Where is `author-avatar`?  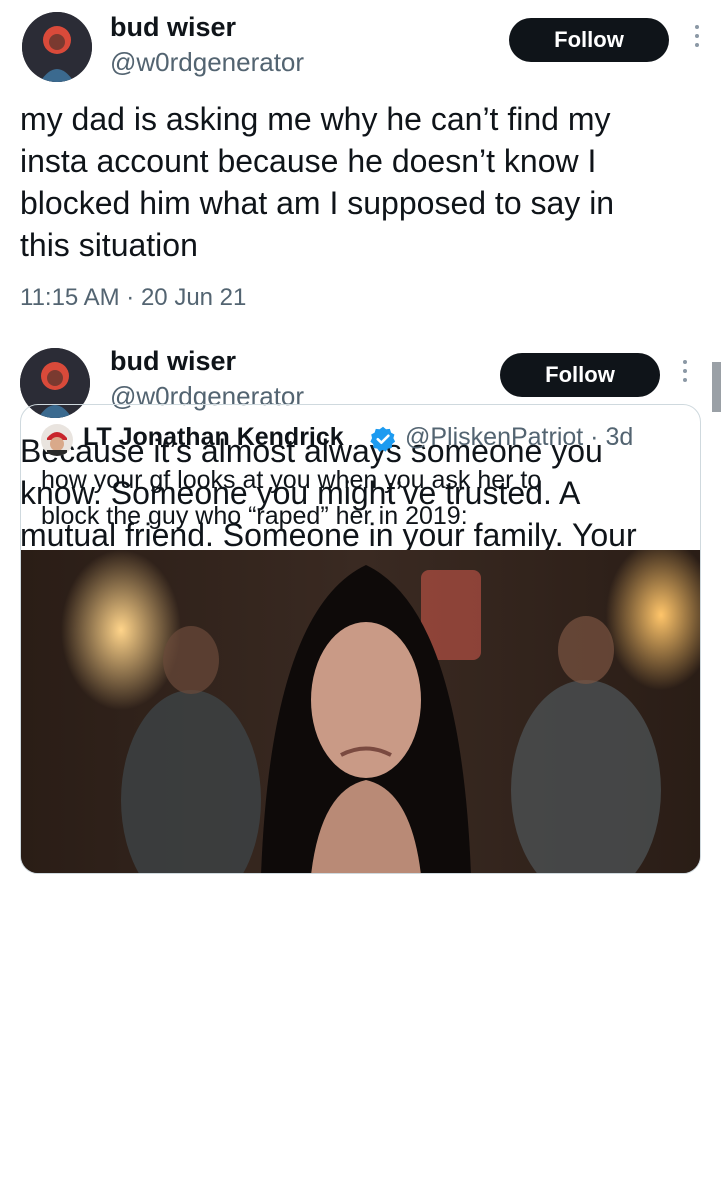
author-avatar is located at coordinates (57, 47).